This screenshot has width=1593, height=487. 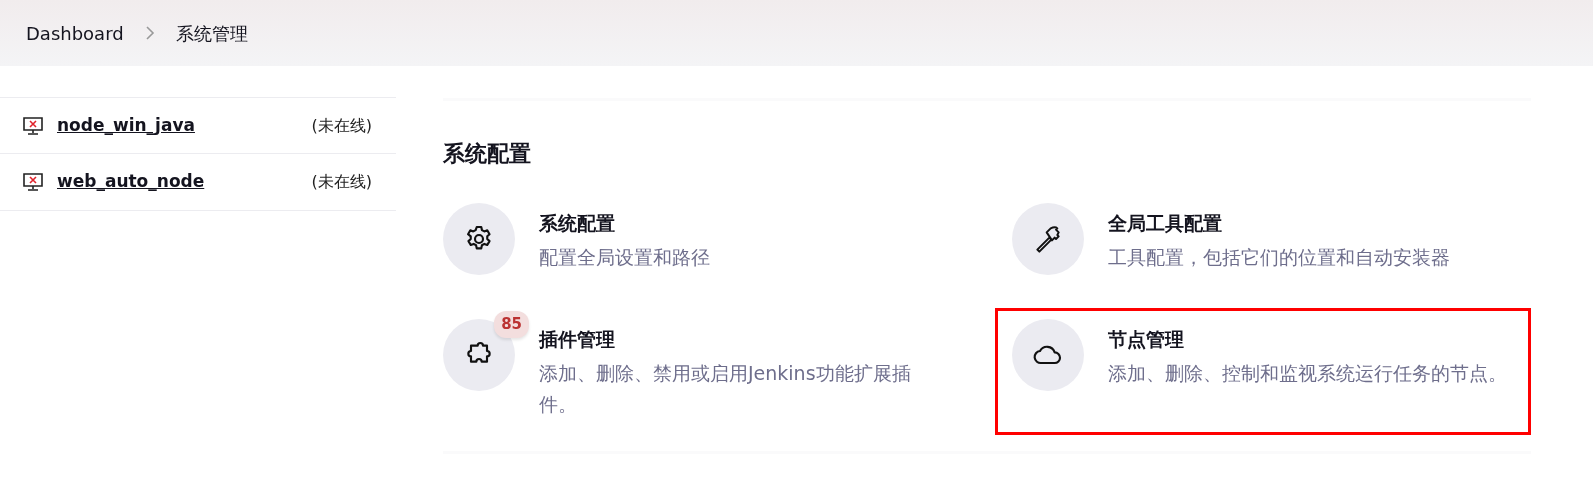 What do you see at coordinates (725, 388) in the screenshot?
I see `item-description: 添加、删除、禁用或启用Jenkins功能扩展插件。` at bounding box center [725, 388].